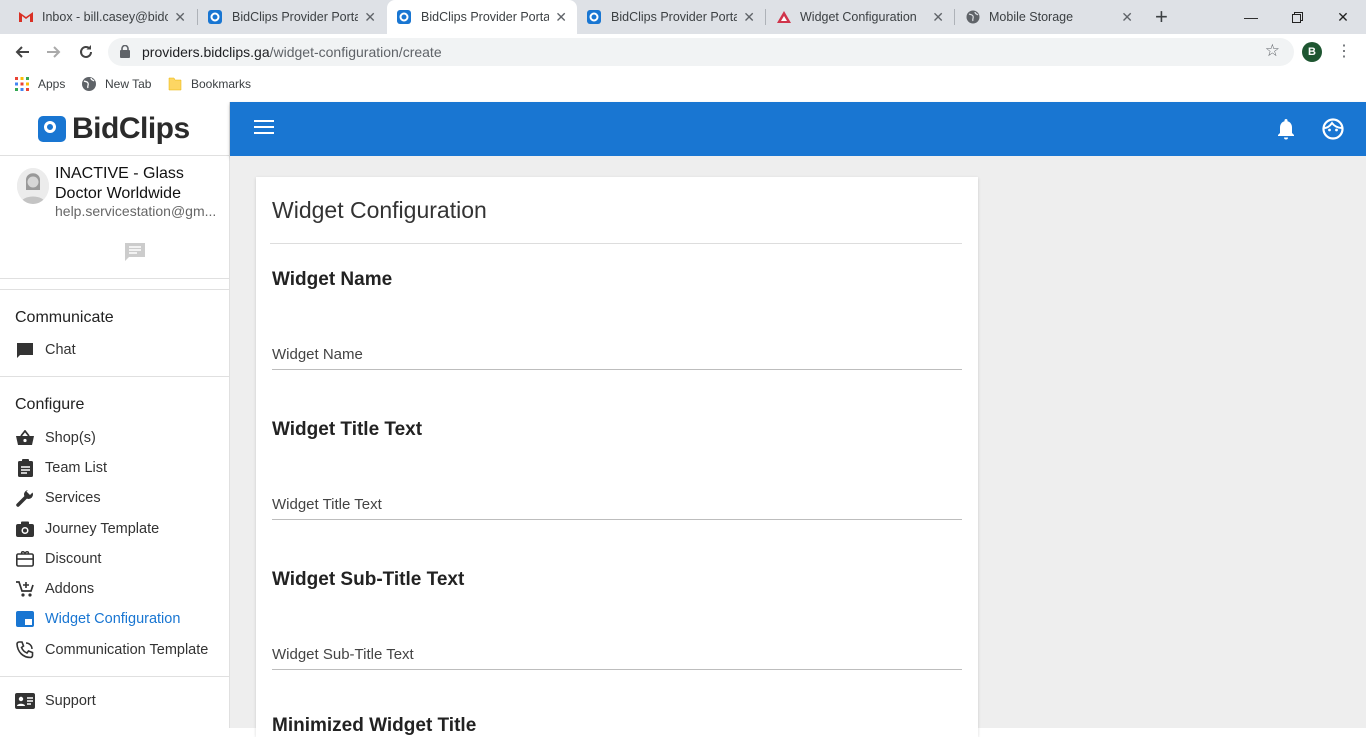 The image size is (1366, 737). I want to click on widget-title-text-input, so click(617, 504).